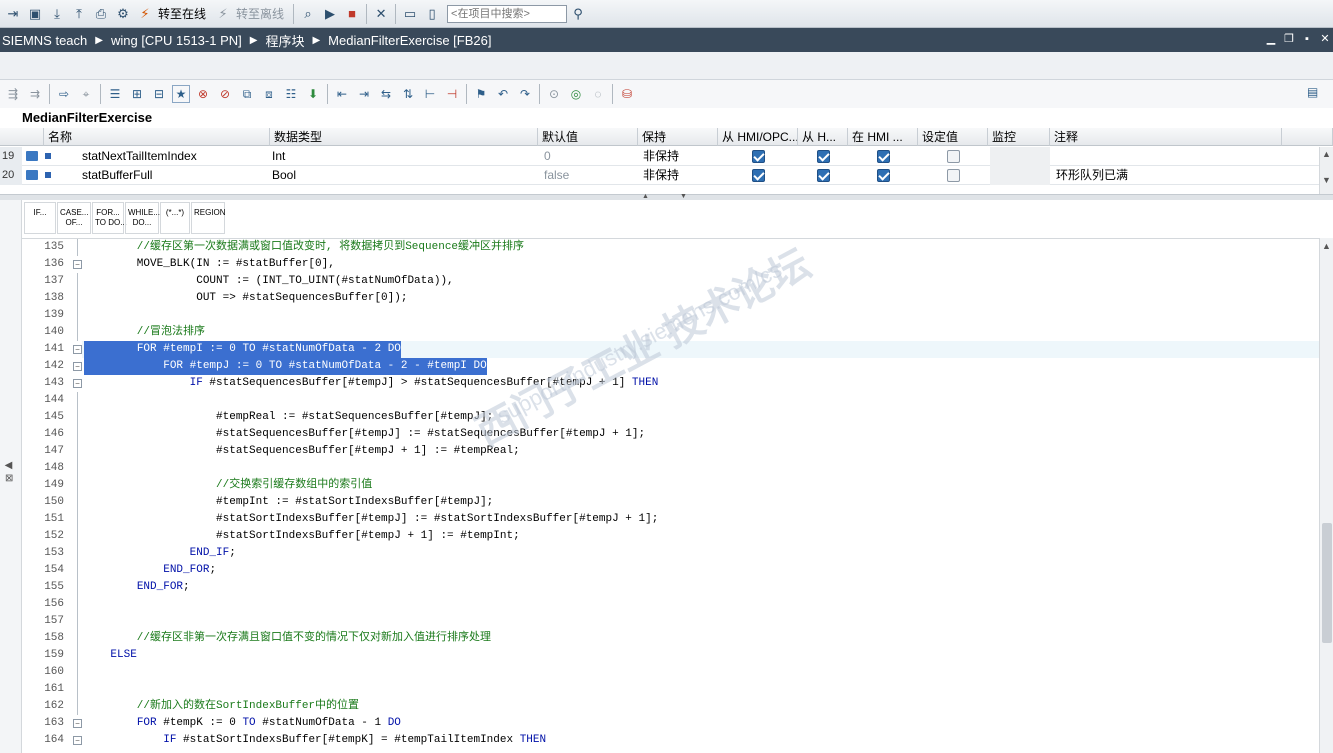  I want to click on accessible-devices-icon: ⌕, so click(308, 14).